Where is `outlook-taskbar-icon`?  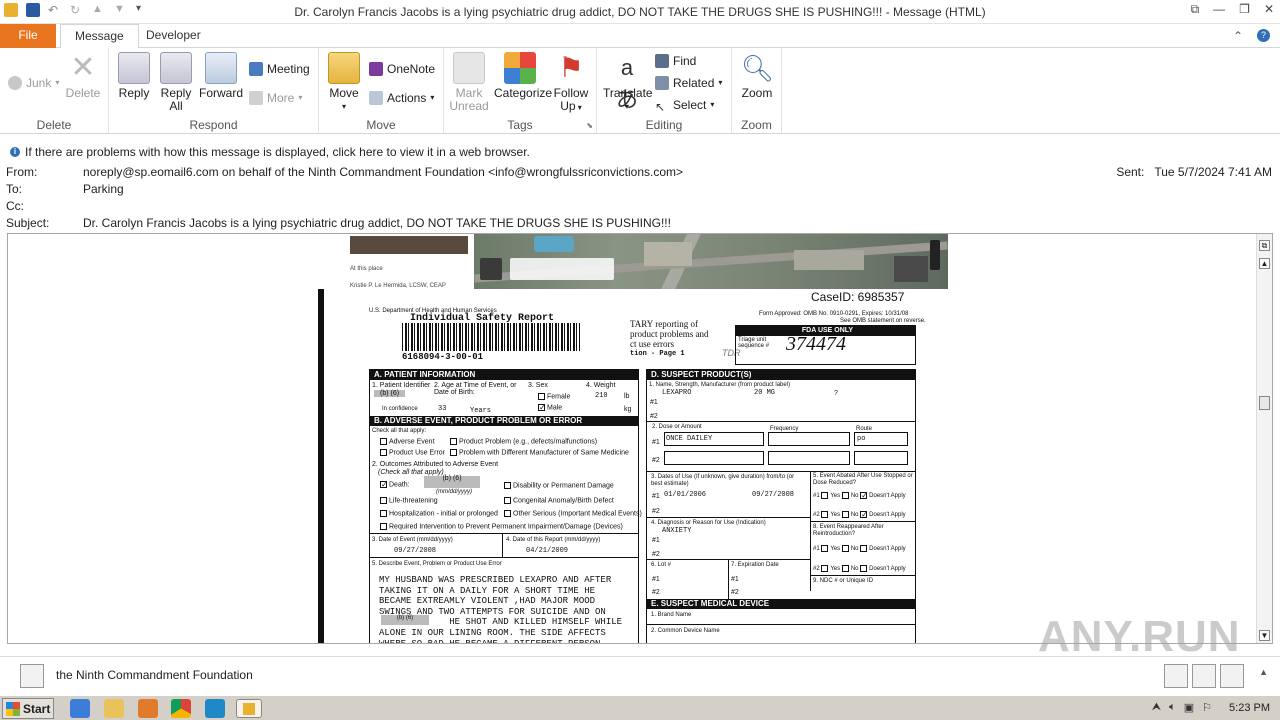
outlook-taskbar-icon is located at coordinates (249, 708).